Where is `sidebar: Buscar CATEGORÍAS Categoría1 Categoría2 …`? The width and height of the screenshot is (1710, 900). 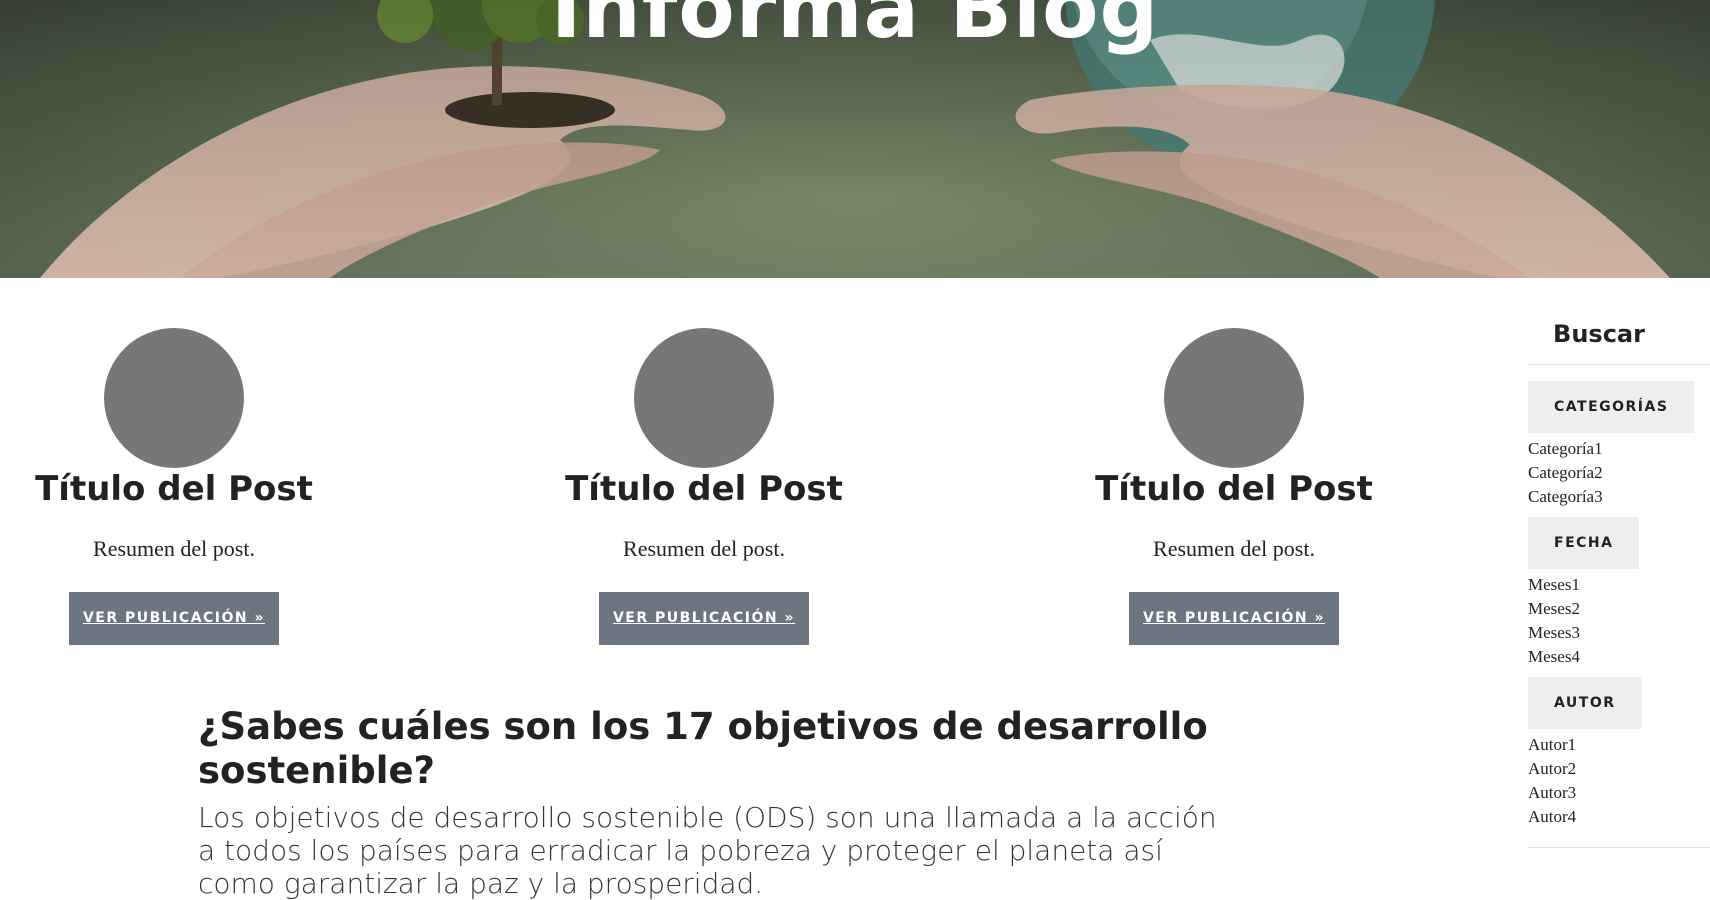
sidebar: Buscar CATEGORÍAS Categoría1 Categoría2 … is located at coordinates (1619, 584).